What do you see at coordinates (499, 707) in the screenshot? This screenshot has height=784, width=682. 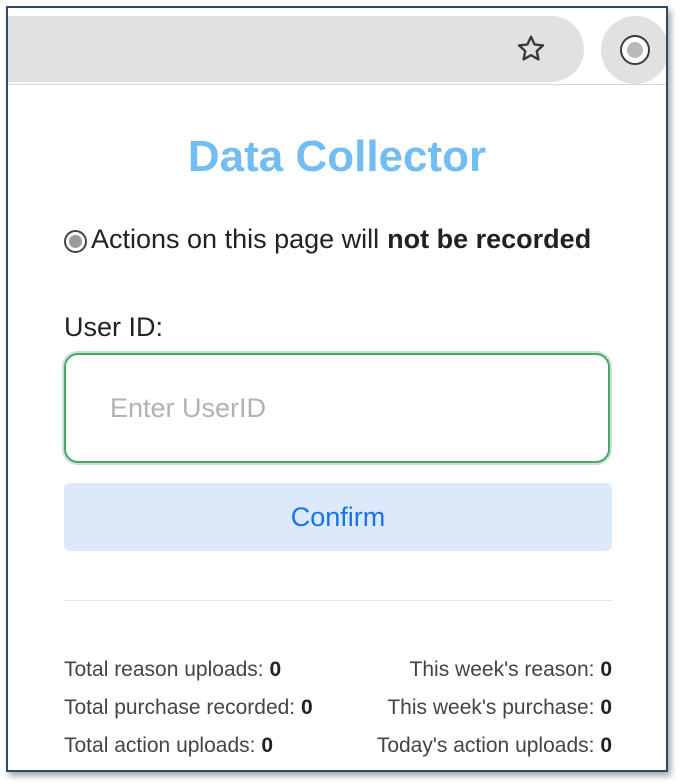 I see `stat-right: This week's purchase: 0` at bounding box center [499, 707].